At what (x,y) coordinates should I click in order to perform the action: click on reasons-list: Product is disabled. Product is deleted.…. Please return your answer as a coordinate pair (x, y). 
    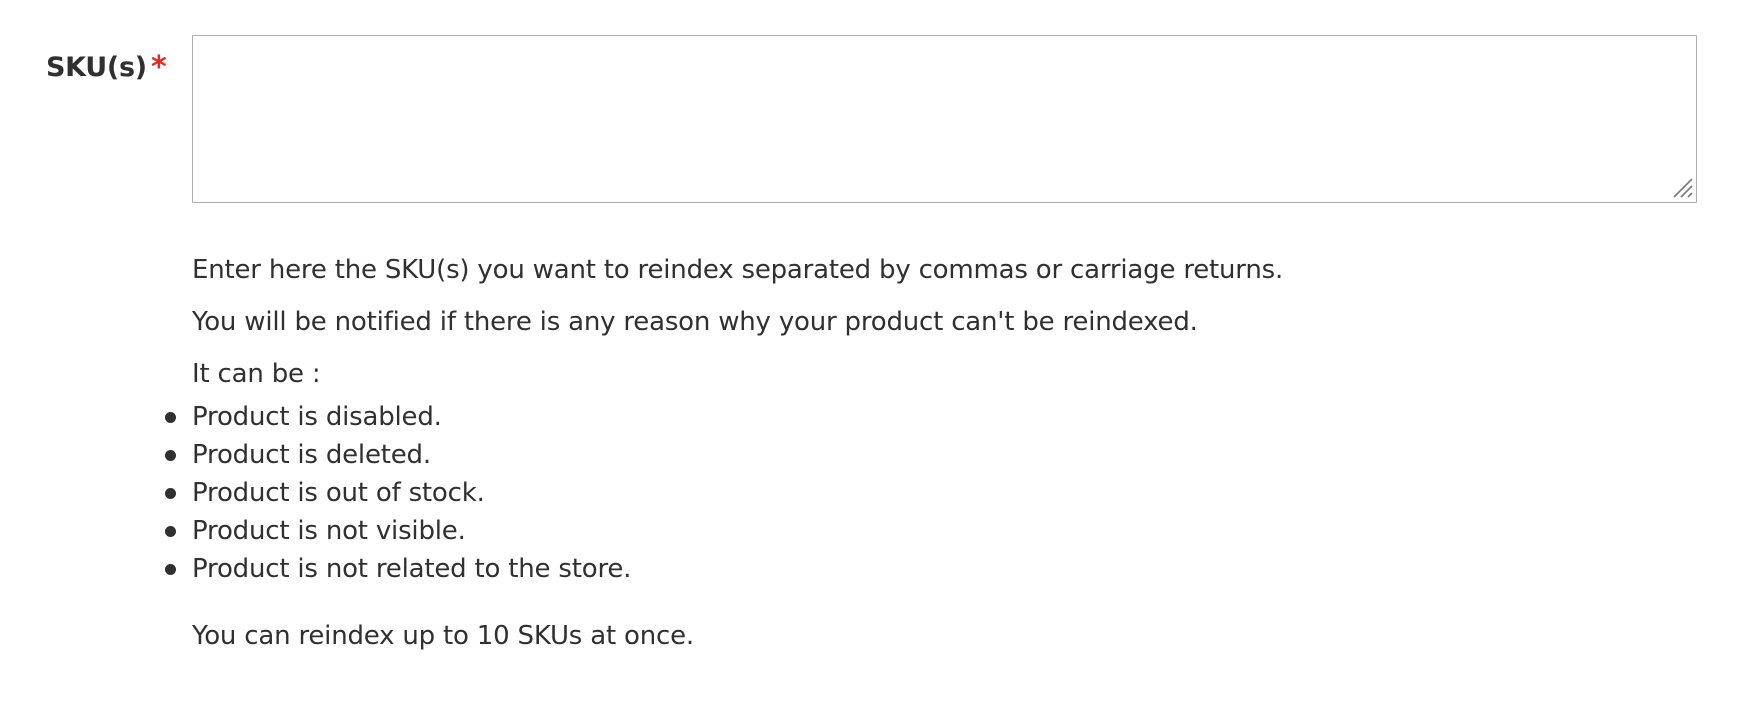
    Looking at the image, I should click on (395, 493).